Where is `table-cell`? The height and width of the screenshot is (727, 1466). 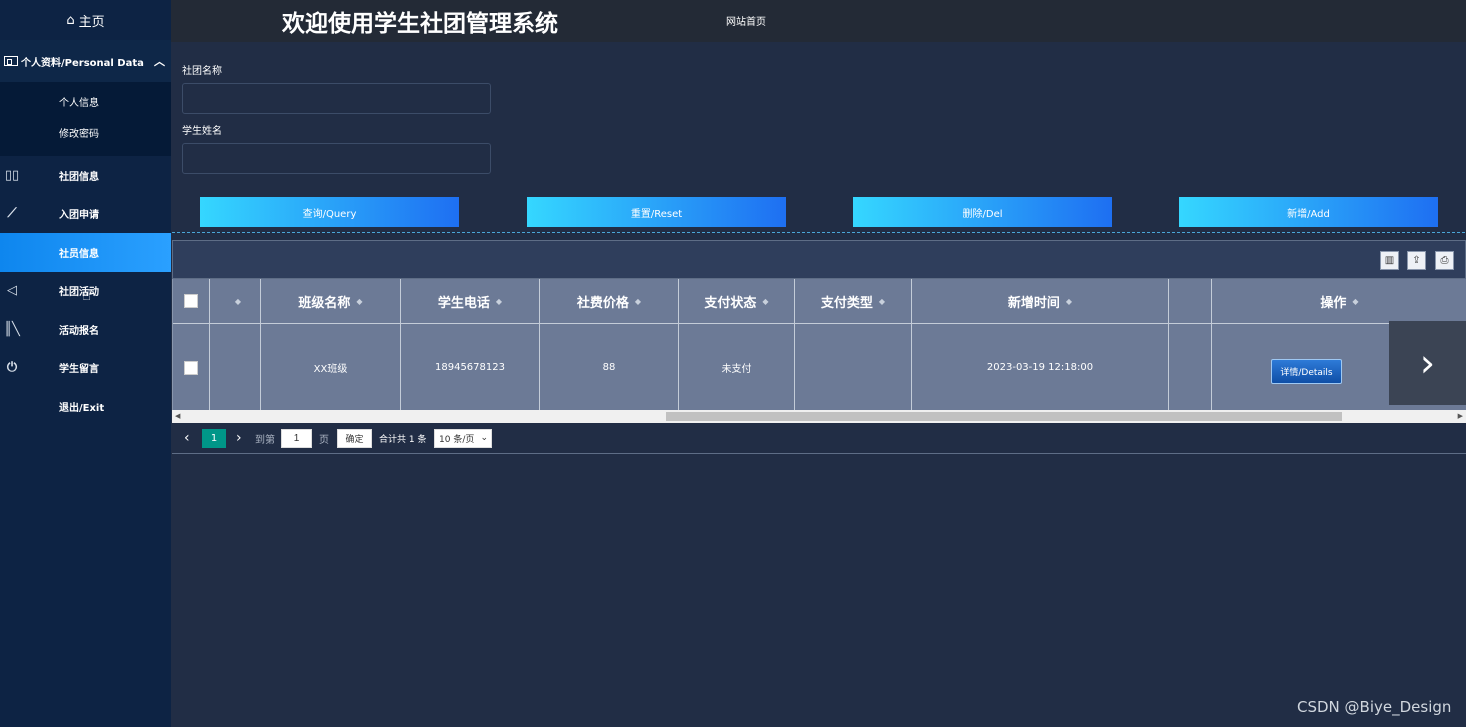
table-cell is located at coordinates (853, 367).